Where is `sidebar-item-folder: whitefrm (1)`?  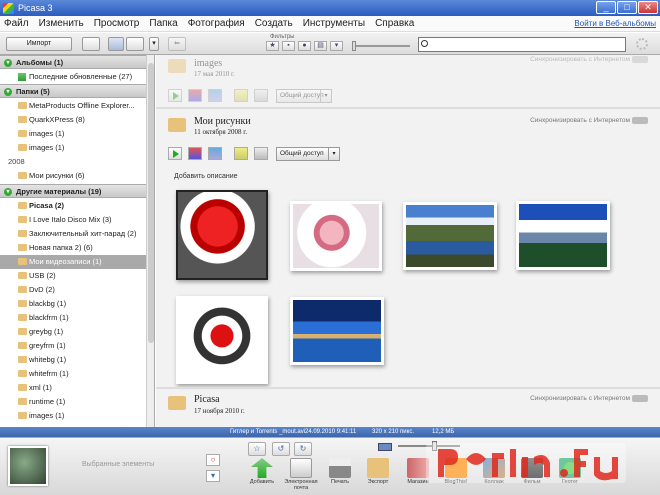 sidebar-item-folder: whitefrm (1) is located at coordinates (73, 374).